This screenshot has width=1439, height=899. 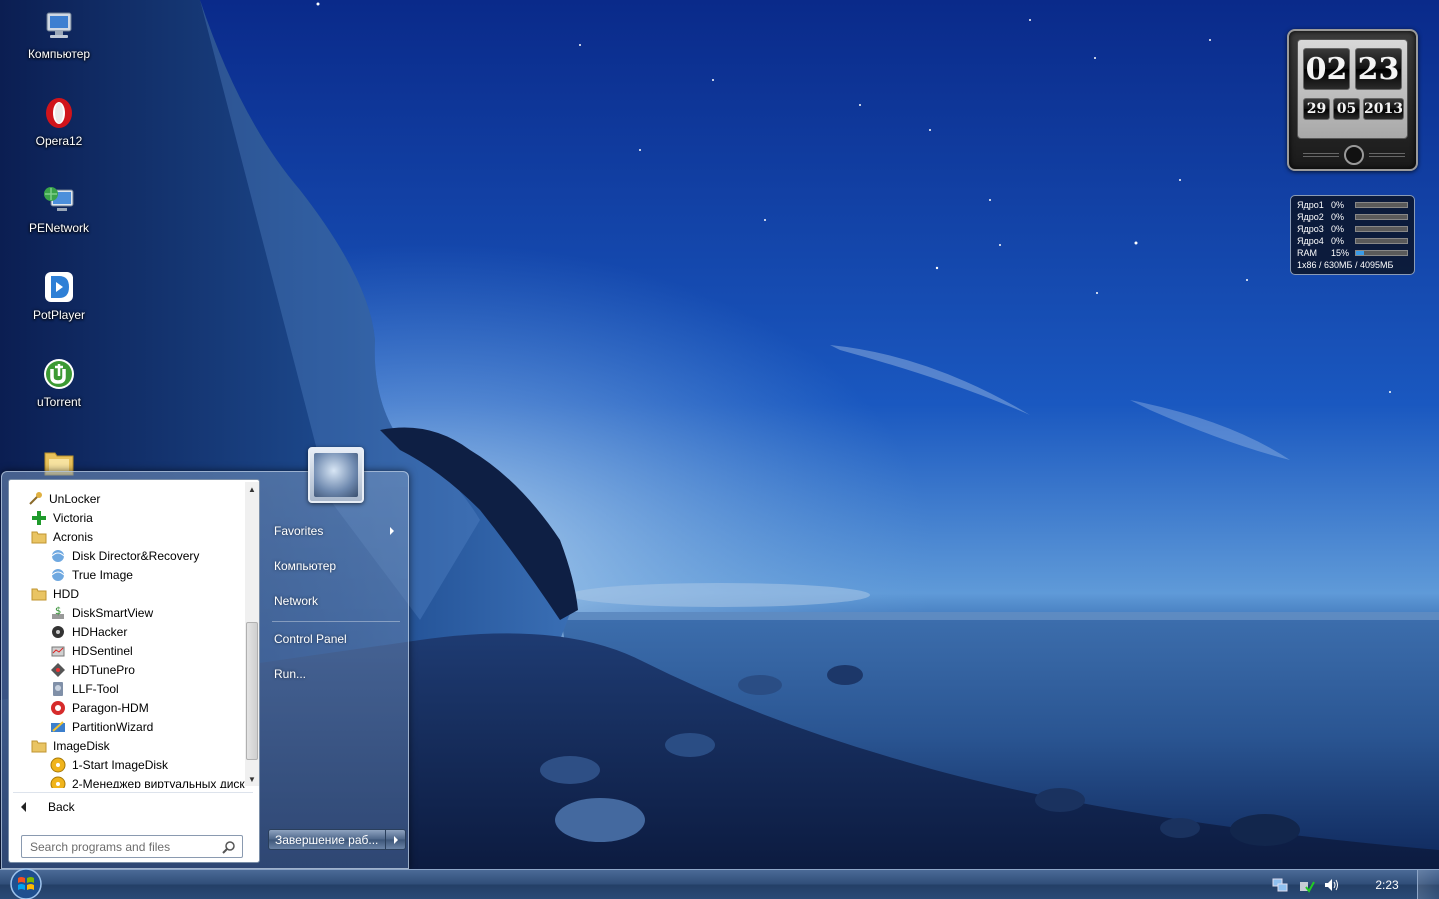 I want to click on program-item-start-imagedisk: 1-Start ImageDisk, so click(x=109, y=764).